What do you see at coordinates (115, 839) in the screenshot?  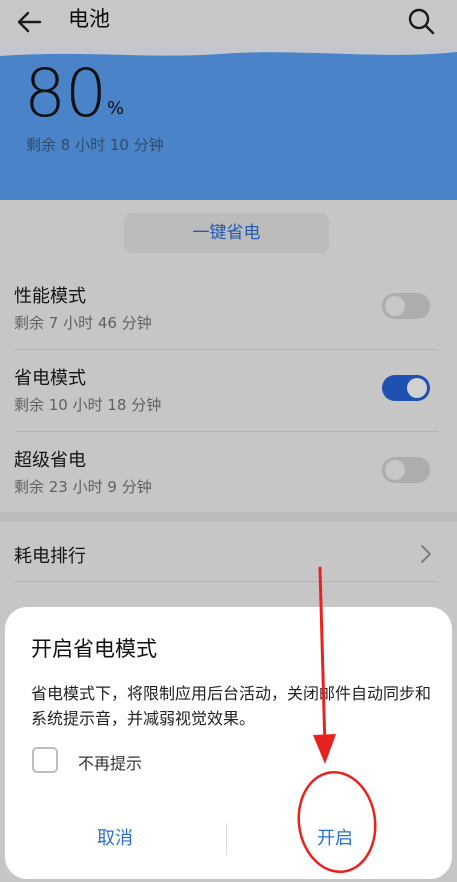 I see `cancel-button: 取消` at bounding box center [115, 839].